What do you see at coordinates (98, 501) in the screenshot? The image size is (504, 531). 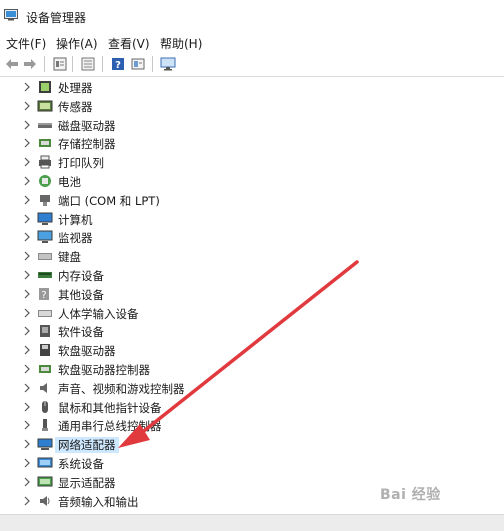 I see `tree-item-label: 音频输入和输出` at bounding box center [98, 501].